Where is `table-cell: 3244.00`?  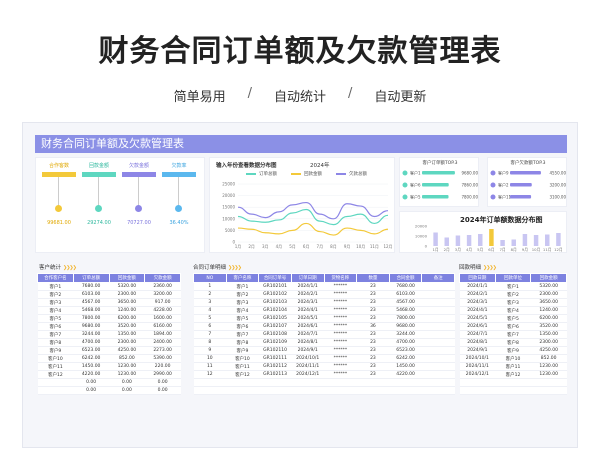
table-cell: 3244.00 is located at coordinates (405, 334).